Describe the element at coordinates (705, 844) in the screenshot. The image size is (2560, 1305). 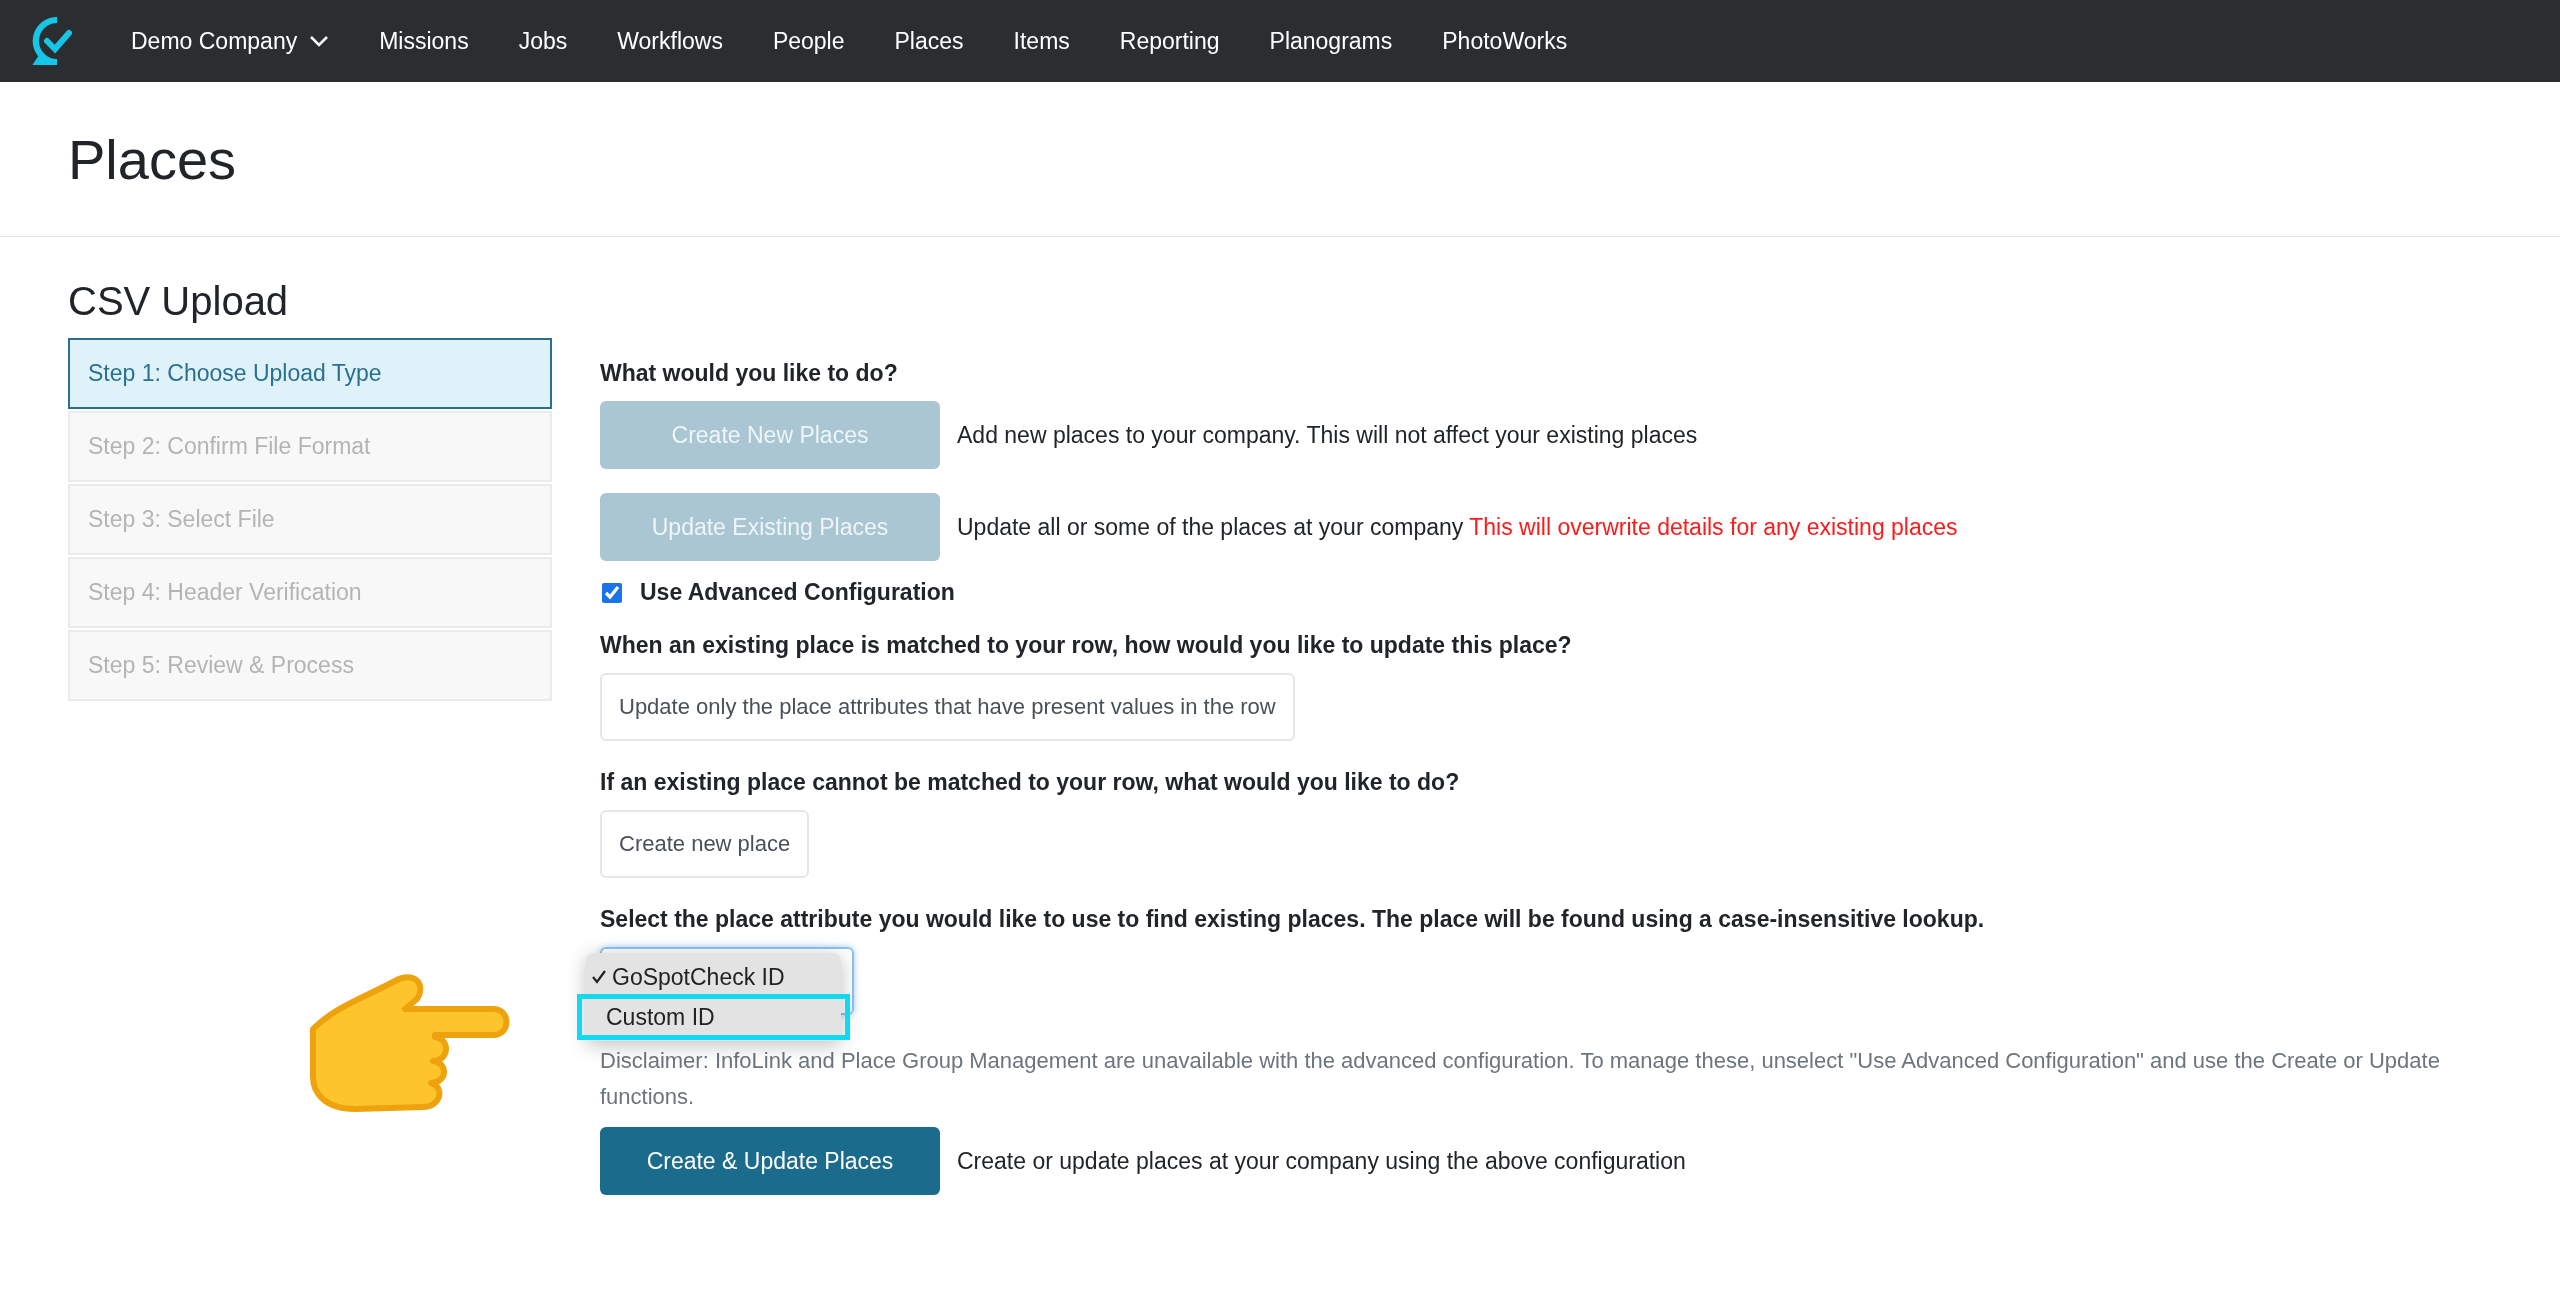
I see `unmatched-action-select: Create new place` at that location.